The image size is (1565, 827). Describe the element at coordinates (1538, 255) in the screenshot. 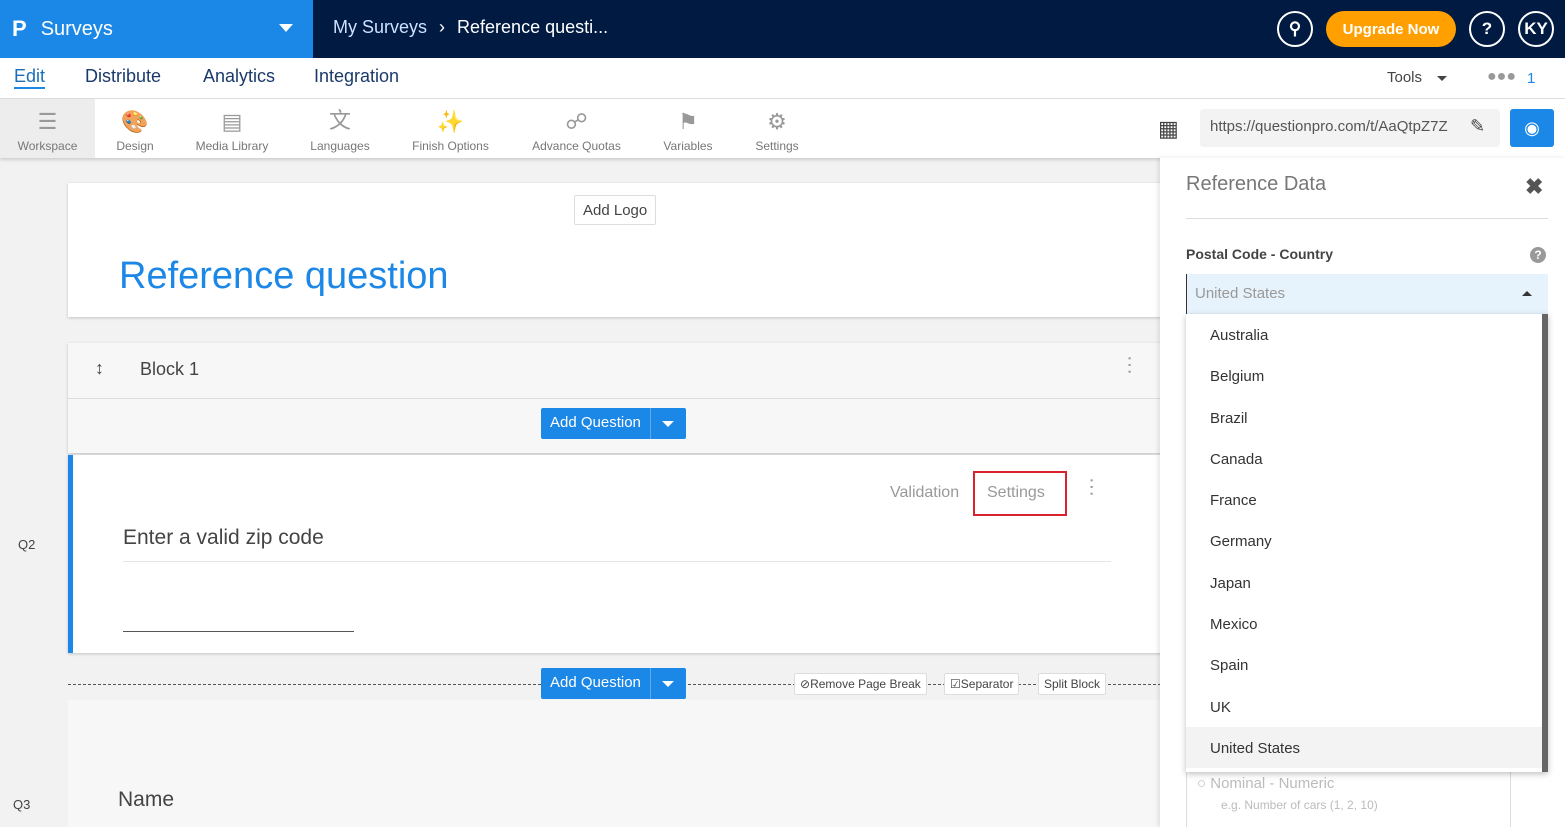

I see `help-icon: ?` at that location.